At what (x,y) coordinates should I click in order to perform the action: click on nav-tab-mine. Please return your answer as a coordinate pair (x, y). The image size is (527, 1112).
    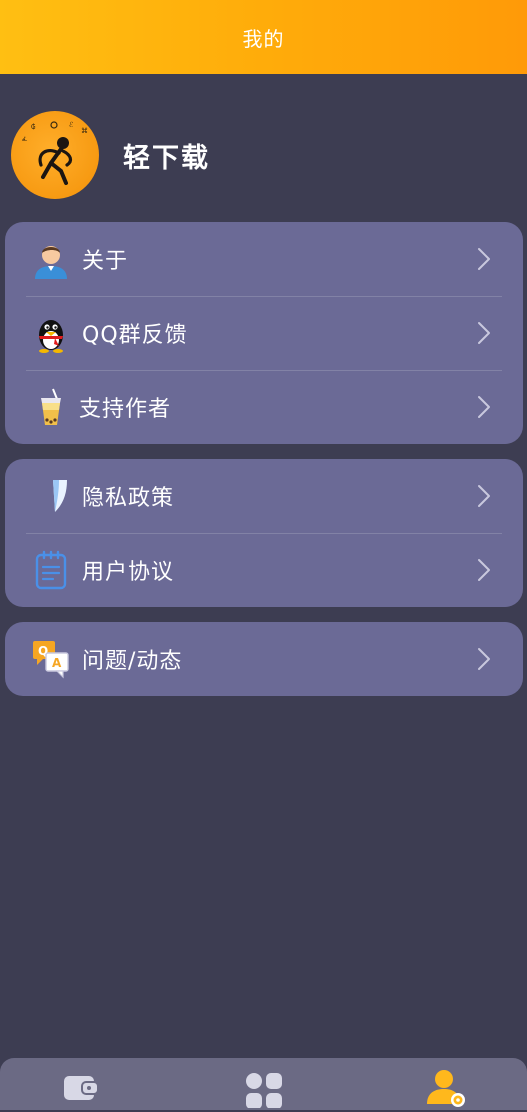
    Looking at the image, I should click on (446, 1086).